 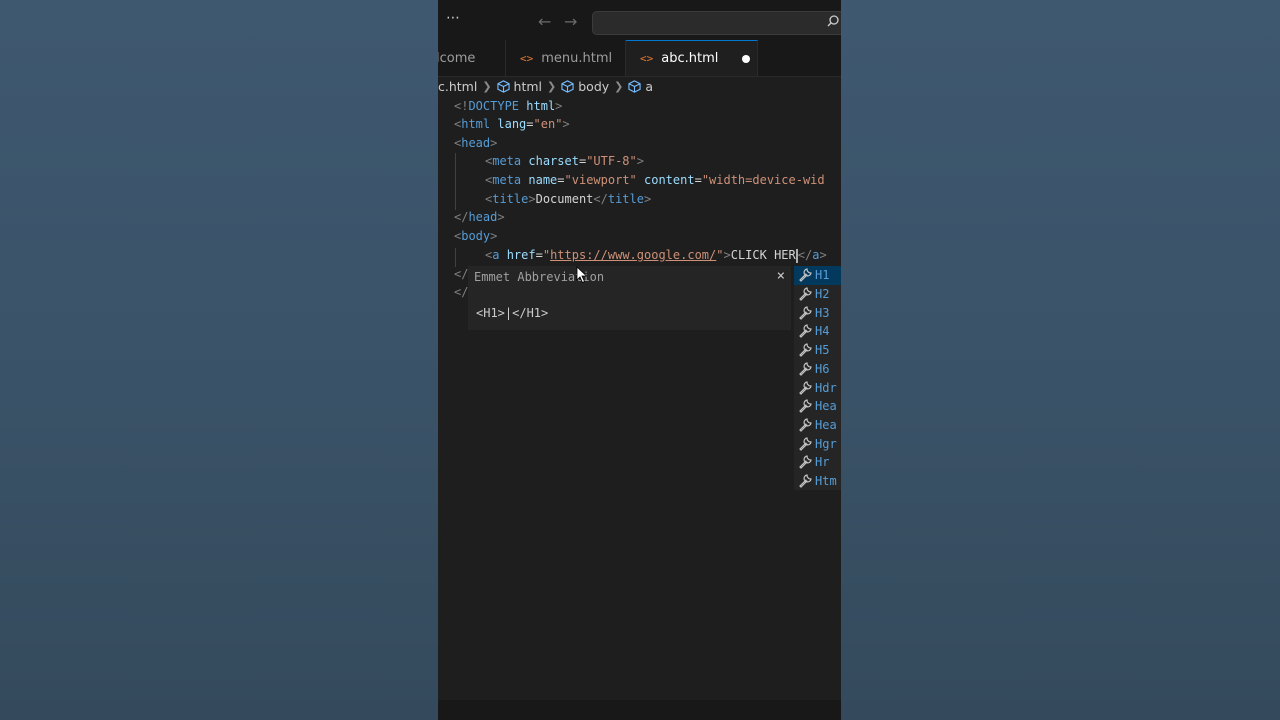 What do you see at coordinates (593, 86) in the screenshot?
I see `breadcrumb-item-body: body` at bounding box center [593, 86].